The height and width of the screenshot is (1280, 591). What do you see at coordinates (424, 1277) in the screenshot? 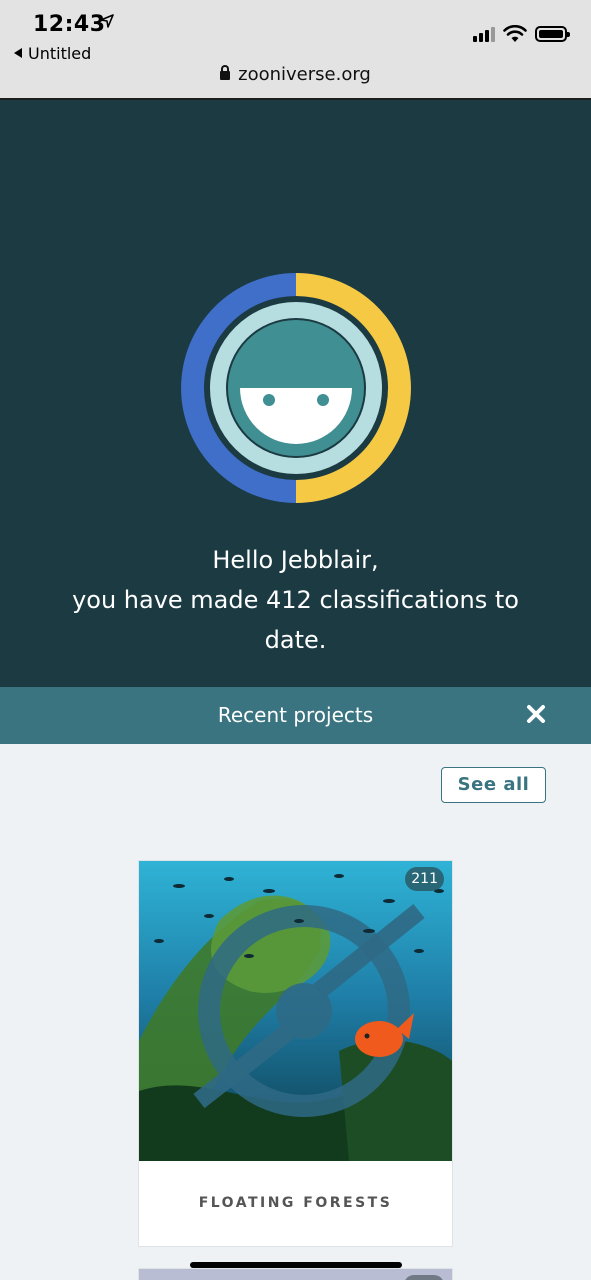
I see `classification-count-badge` at bounding box center [424, 1277].